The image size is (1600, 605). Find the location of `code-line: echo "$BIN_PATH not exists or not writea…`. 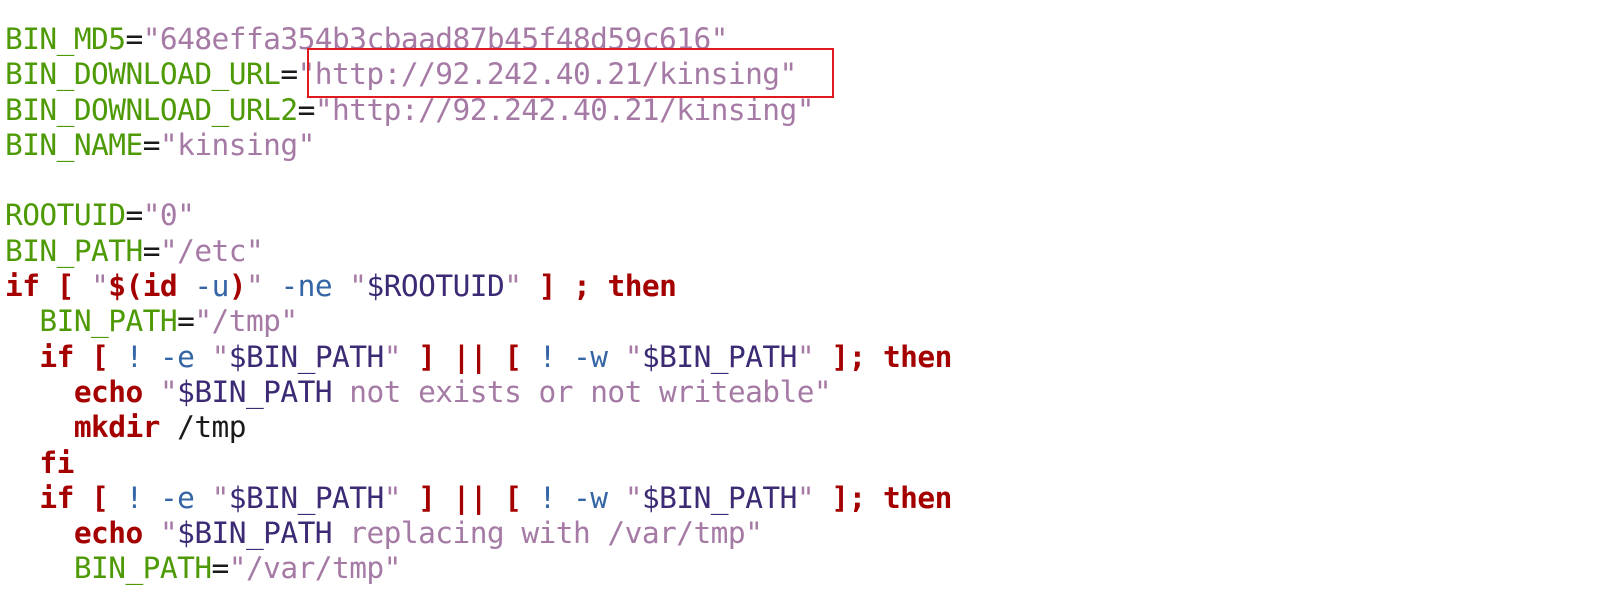

code-line: echo "$BIN_PATH not exists or not writea… is located at coordinates (478, 392).